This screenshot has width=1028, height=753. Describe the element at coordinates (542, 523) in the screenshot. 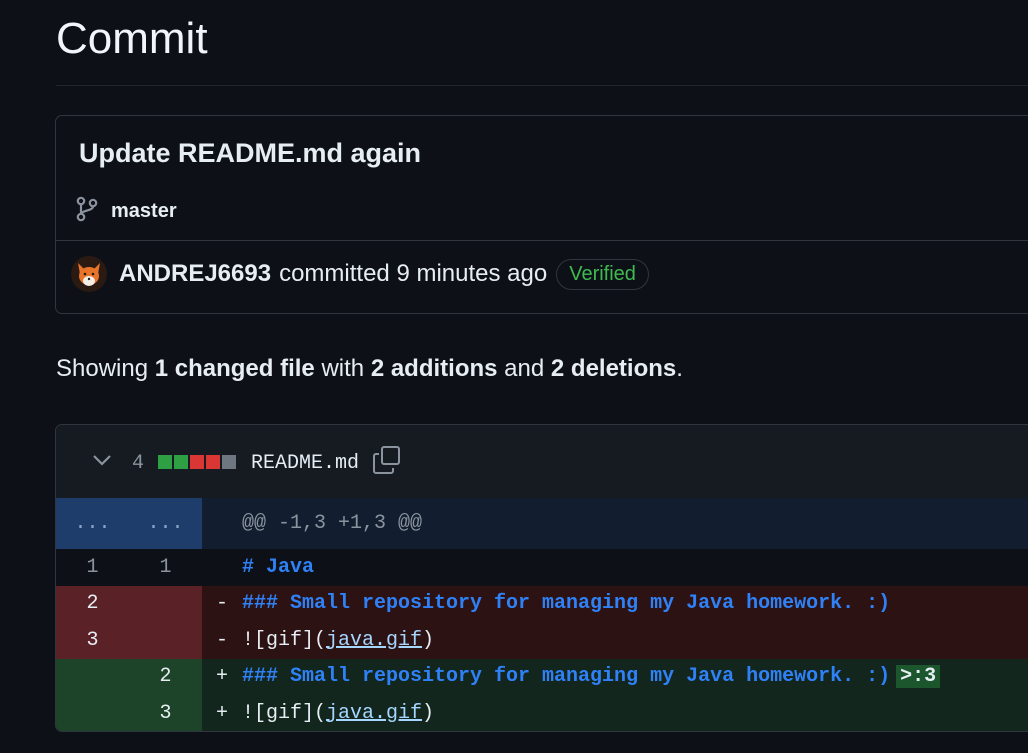

I see `hunk-header-row: ... ... @@ -1,3 +1,3 @@` at that location.